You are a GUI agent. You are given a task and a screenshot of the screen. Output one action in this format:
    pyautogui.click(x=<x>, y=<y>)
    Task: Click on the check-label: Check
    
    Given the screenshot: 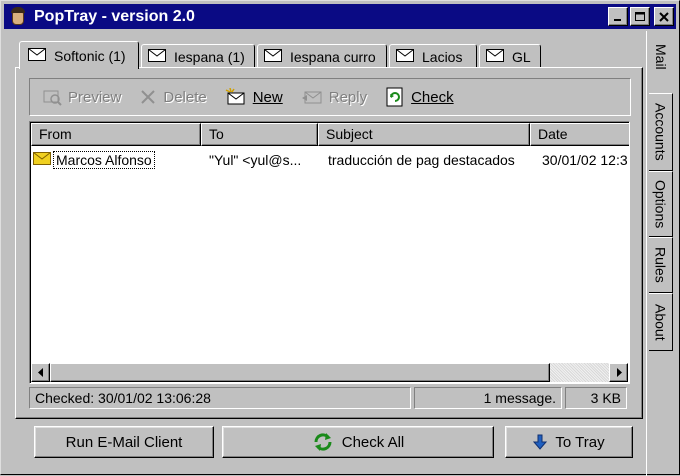 What is the action you would take?
    pyautogui.click(x=432, y=97)
    